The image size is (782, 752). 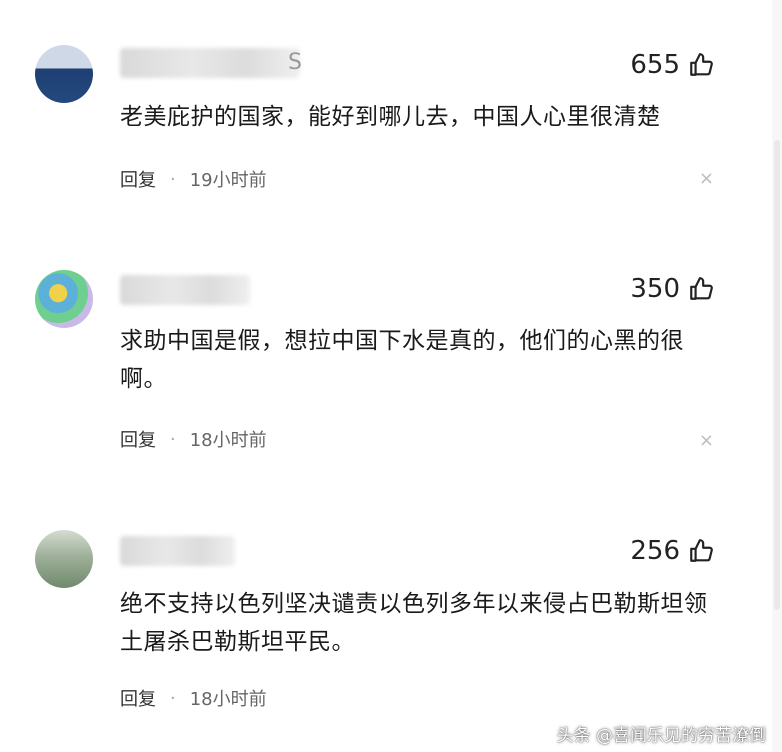 I want to click on like-button: 655, so click(x=672, y=65).